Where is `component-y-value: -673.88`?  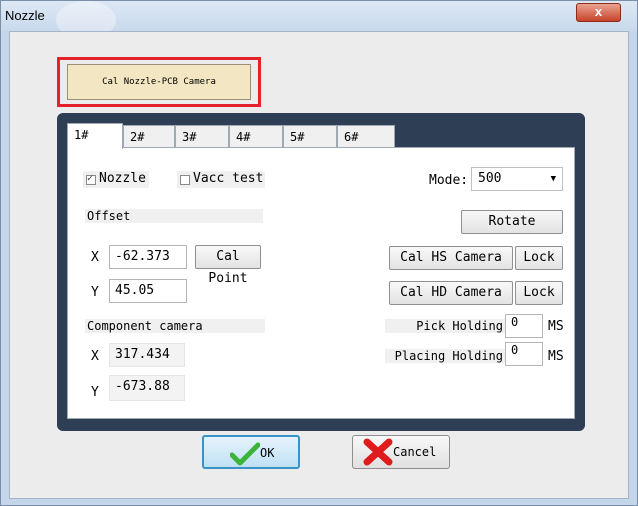 component-y-value: -673.88 is located at coordinates (147, 388).